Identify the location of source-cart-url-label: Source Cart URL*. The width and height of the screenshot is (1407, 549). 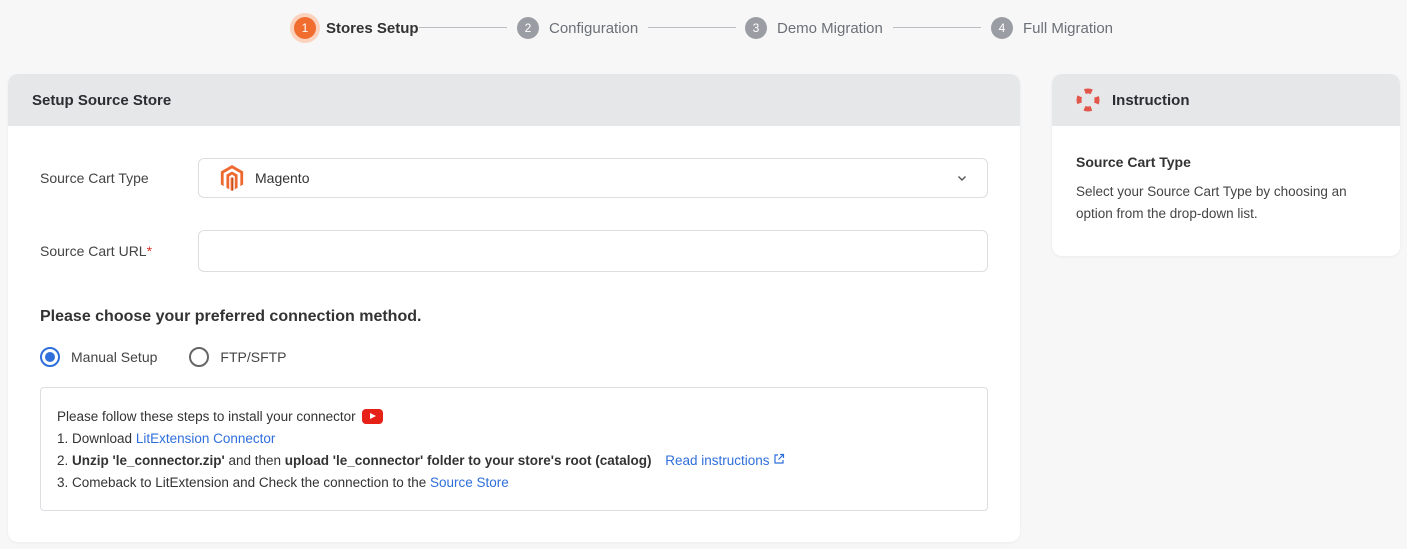
(119, 251).